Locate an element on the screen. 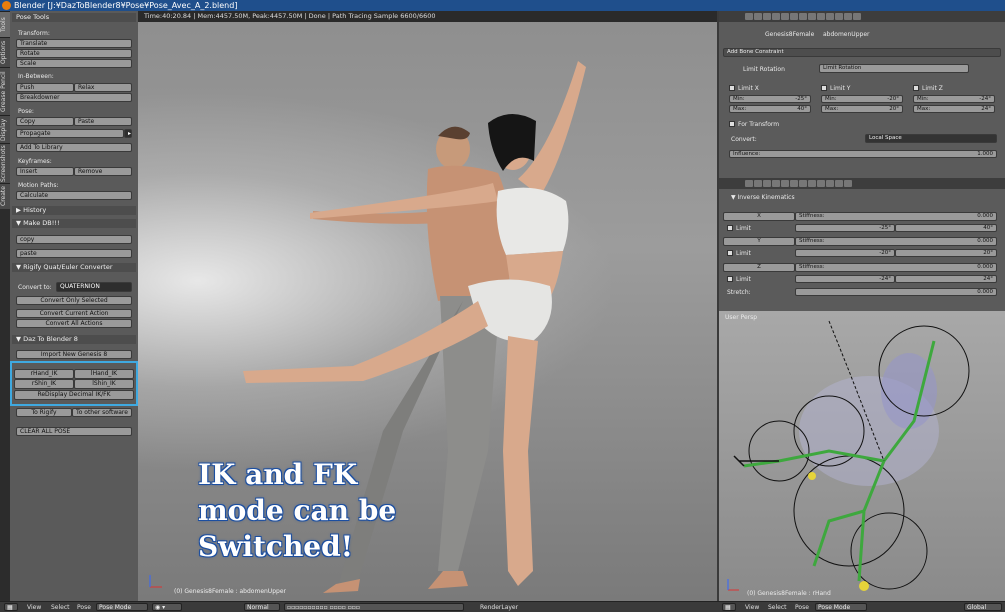 The image size is (1005, 612). convert-all-actions-button: Convert All Actions is located at coordinates (74, 323).